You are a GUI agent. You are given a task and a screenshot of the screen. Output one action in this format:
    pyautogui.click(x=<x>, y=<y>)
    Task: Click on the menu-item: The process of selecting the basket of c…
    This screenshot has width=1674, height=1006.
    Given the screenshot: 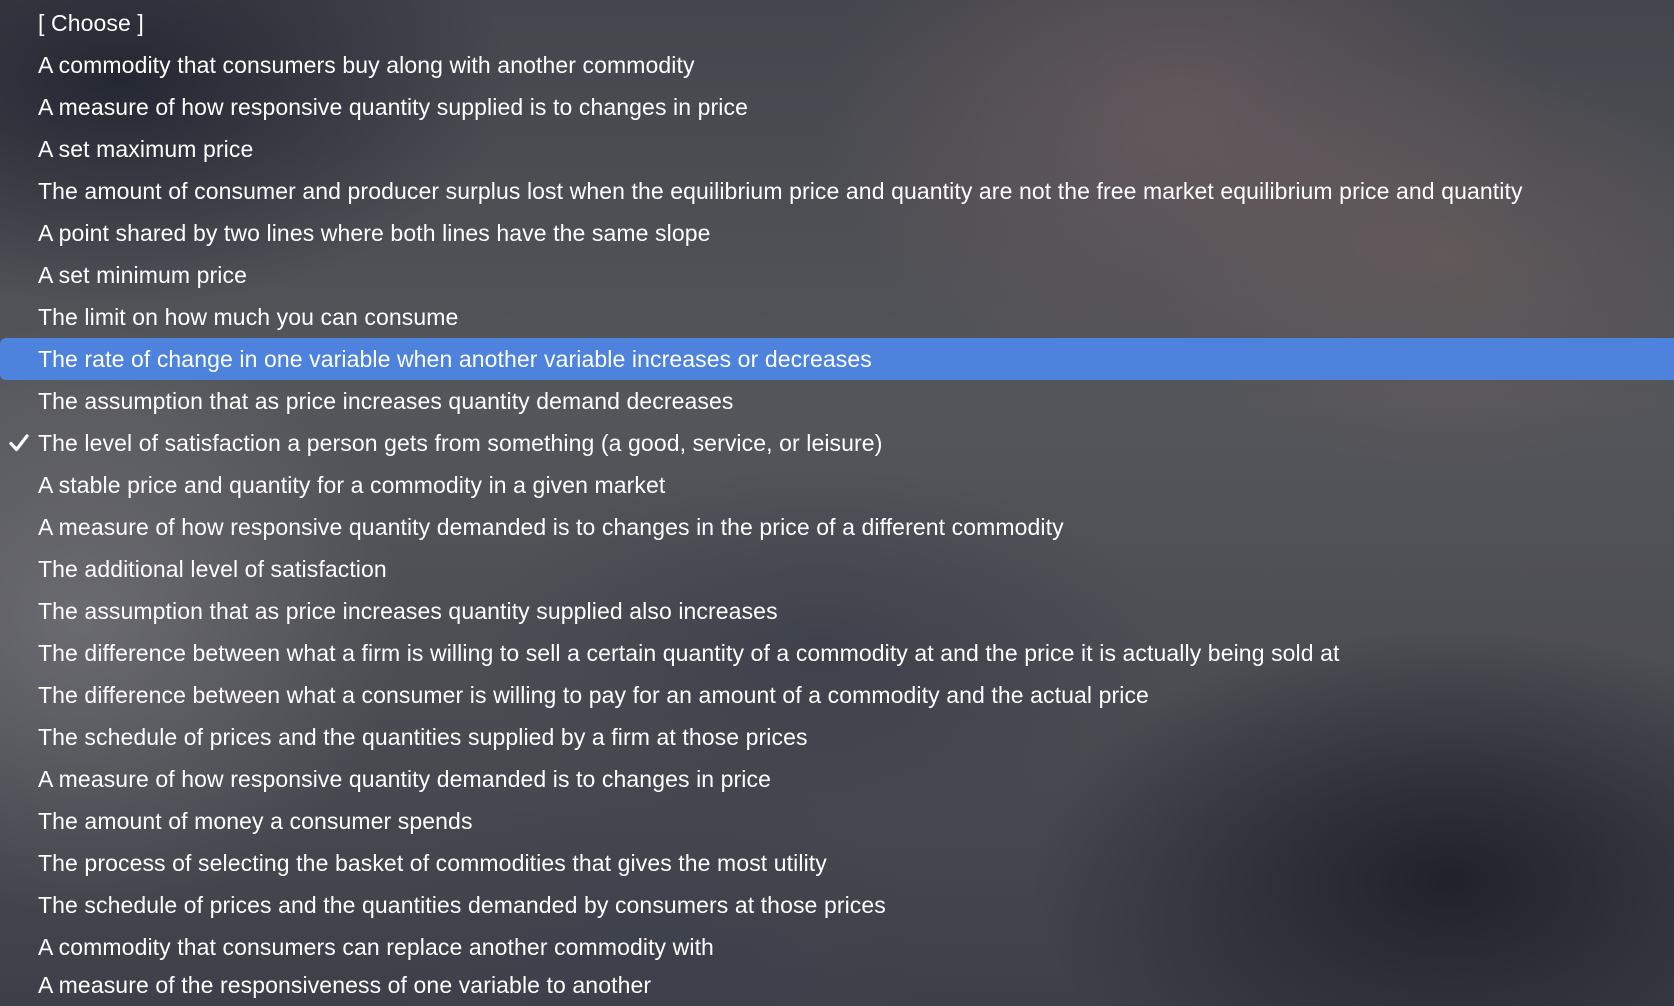 What is the action you would take?
    pyautogui.click(x=837, y=863)
    